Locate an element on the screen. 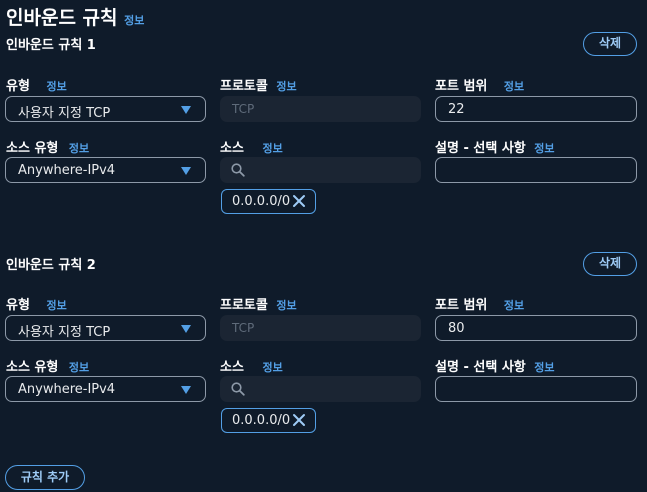 The image size is (647, 492). page-title: 인바운드 규칙 정보 is located at coordinates (75, 16).